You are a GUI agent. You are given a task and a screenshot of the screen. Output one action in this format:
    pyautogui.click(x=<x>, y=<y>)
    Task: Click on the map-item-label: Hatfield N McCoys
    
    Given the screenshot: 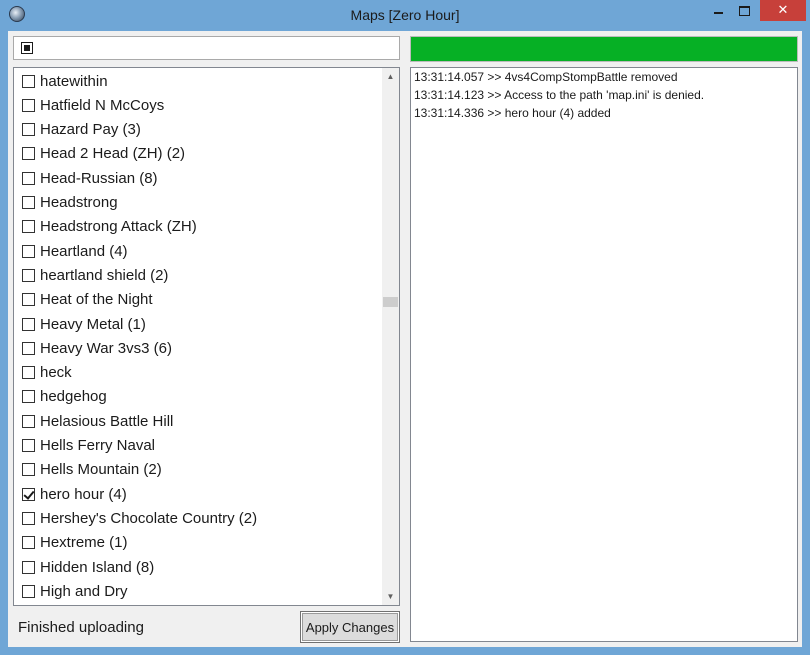 What is the action you would take?
    pyautogui.click(x=102, y=105)
    